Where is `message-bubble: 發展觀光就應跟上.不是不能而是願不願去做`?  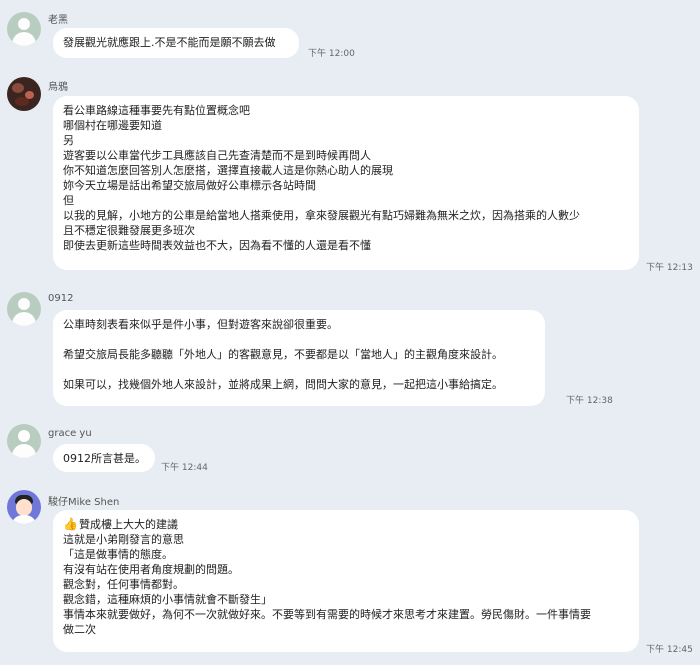
message-bubble: 發展觀光就應跟上.不是不能而是願不願去做 is located at coordinates (176, 43).